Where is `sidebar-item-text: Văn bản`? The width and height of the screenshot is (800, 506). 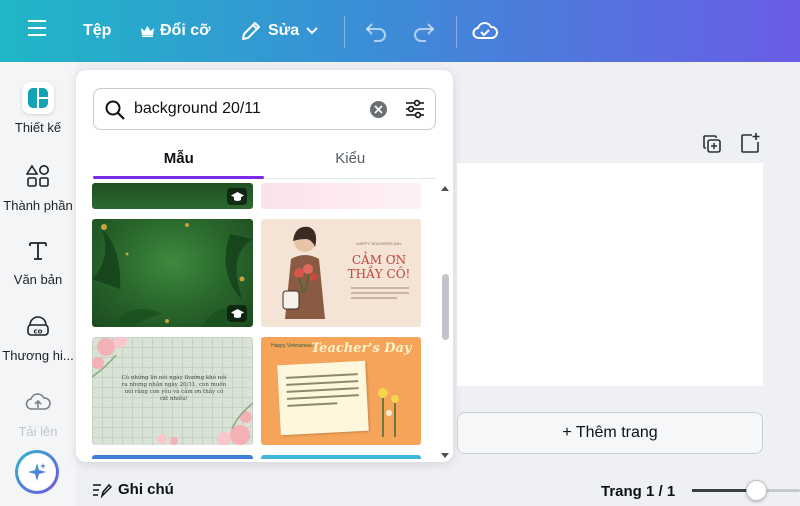
sidebar-item-text: Văn bản is located at coordinates (38, 260).